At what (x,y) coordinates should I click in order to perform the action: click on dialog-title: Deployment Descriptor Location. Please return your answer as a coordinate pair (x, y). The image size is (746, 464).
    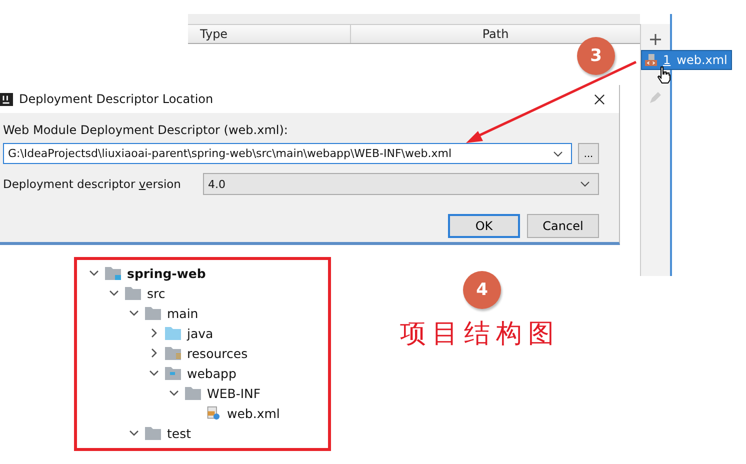
    Looking at the image, I should click on (116, 99).